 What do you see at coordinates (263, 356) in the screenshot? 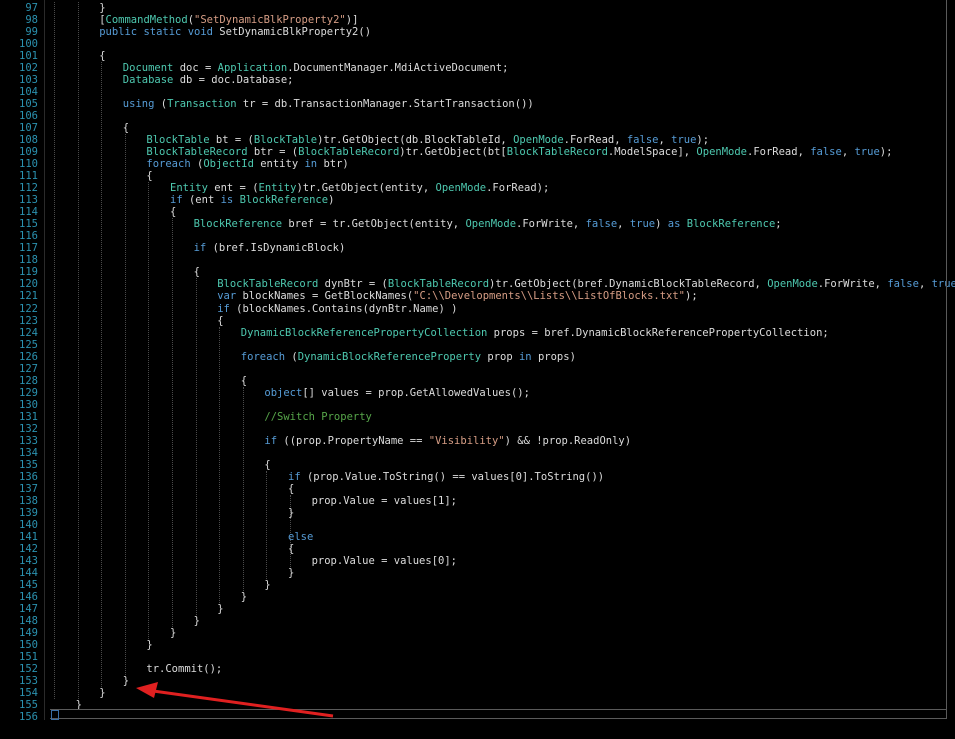
I see `code-token: foreach` at bounding box center [263, 356].